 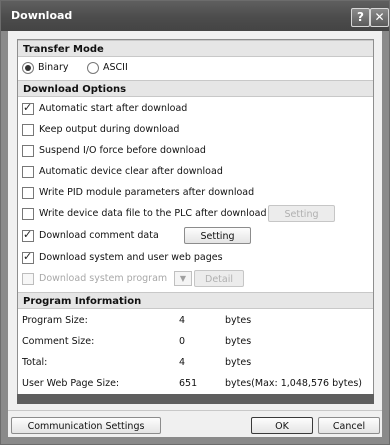 What do you see at coordinates (194, 342) in the screenshot?
I see `info-row-comment-size: Comment Size: 0 bytes` at bounding box center [194, 342].